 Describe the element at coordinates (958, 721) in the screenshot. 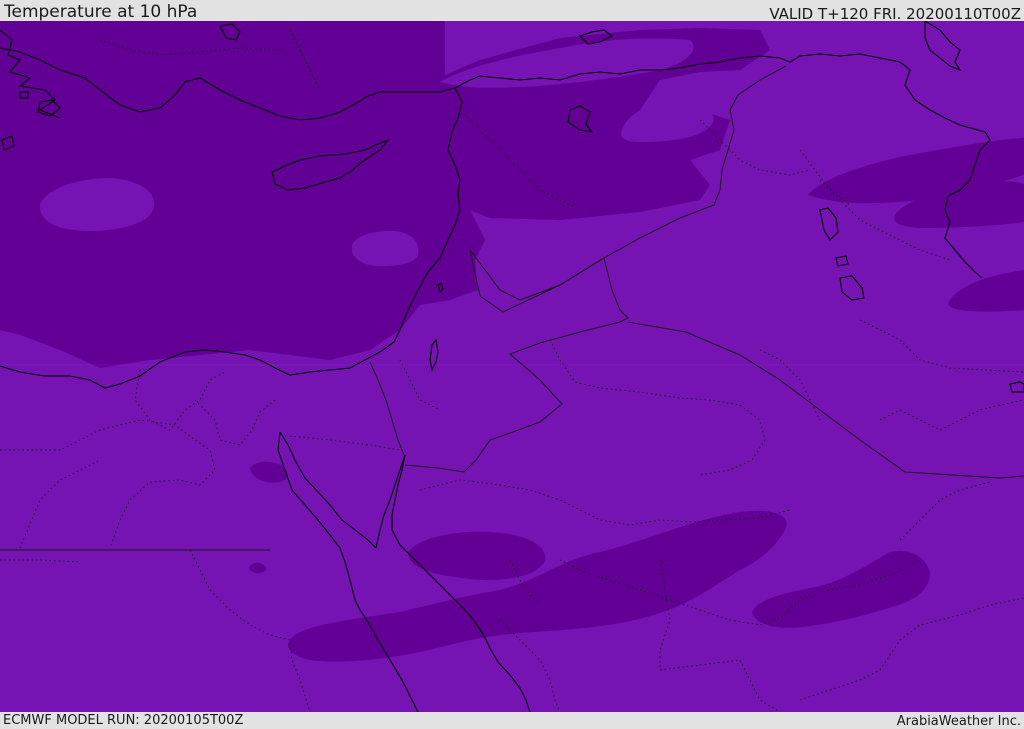

I see `credit-label: ArabiaWeather Inc.` at that location.